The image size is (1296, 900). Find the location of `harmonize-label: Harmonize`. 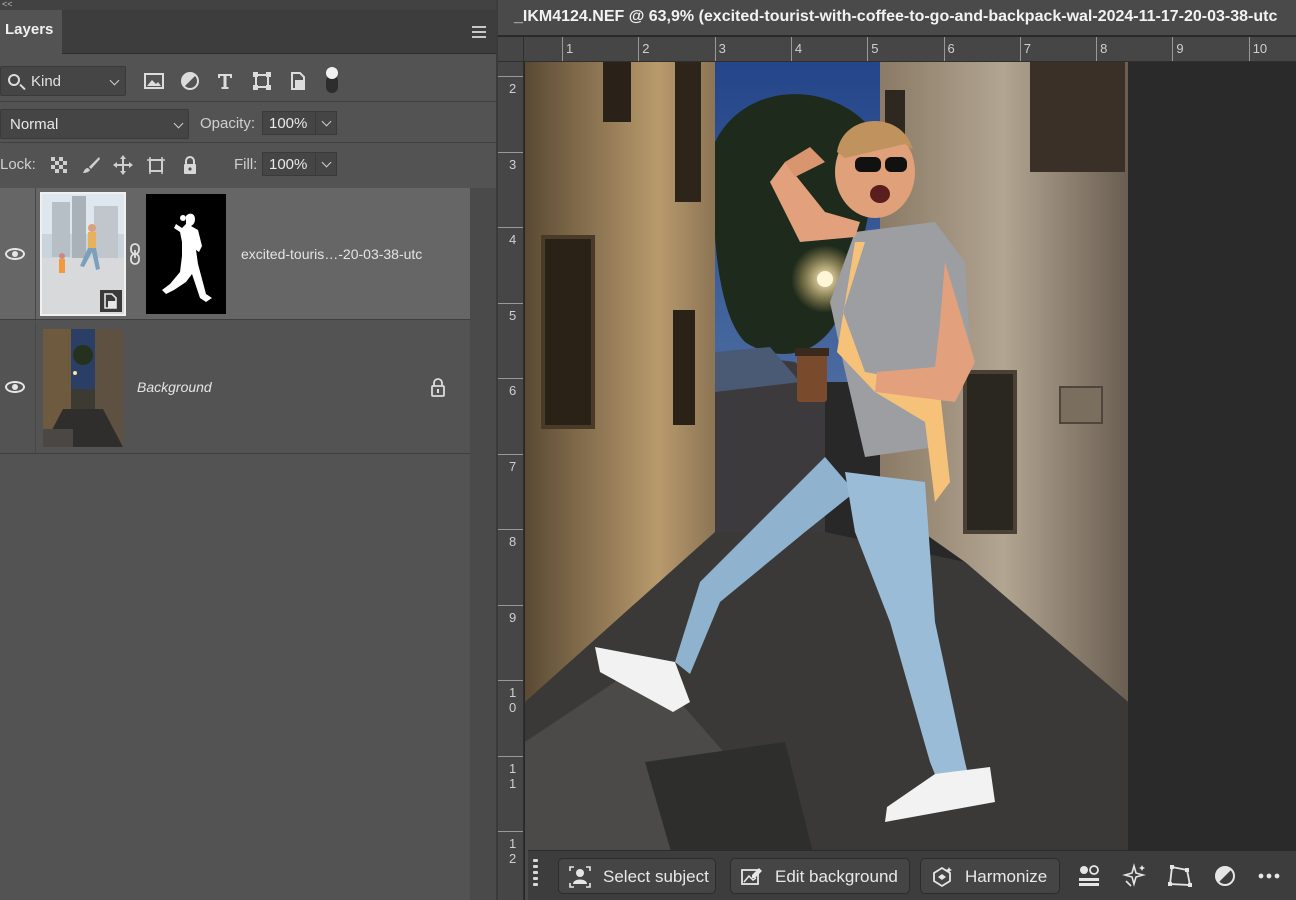

harmonize-label: Harmonize is located at coordinates (1006, 876).